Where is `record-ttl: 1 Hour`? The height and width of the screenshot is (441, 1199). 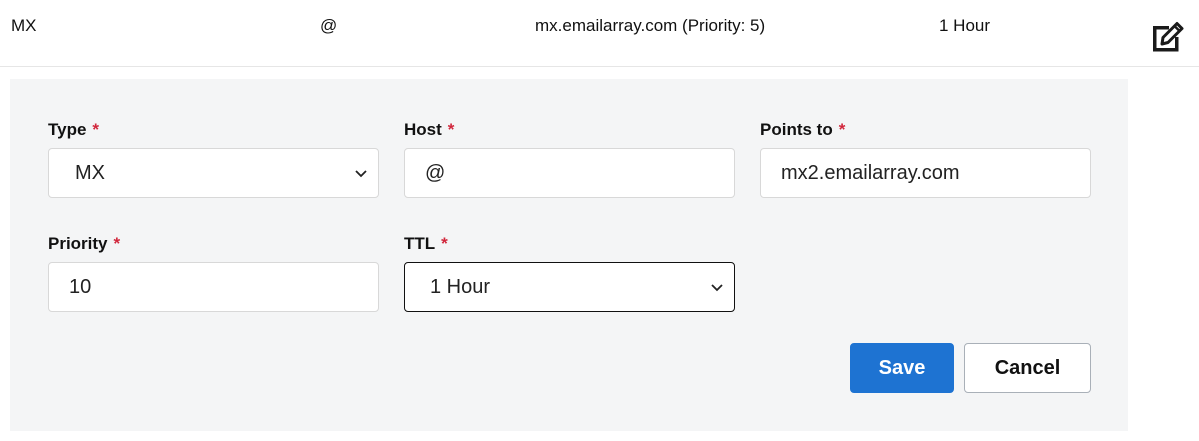 record-ttl: 1 Hour is located at coordinates (965, 25).